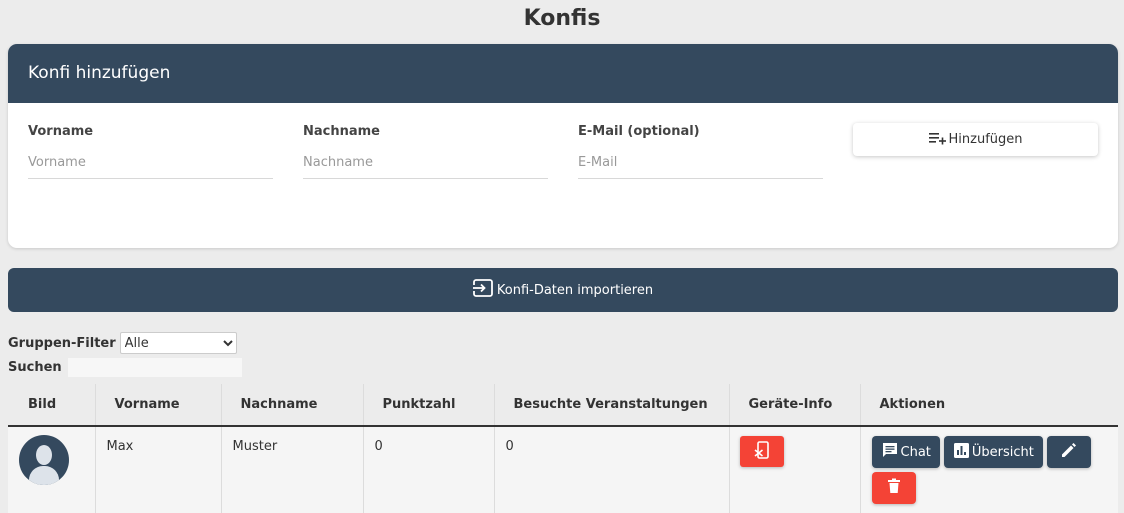  What do you see at coordinates (612, 469) in the screenshot?
I see `veranstaltungen-cell: 0` at bounding box center [612, 469].